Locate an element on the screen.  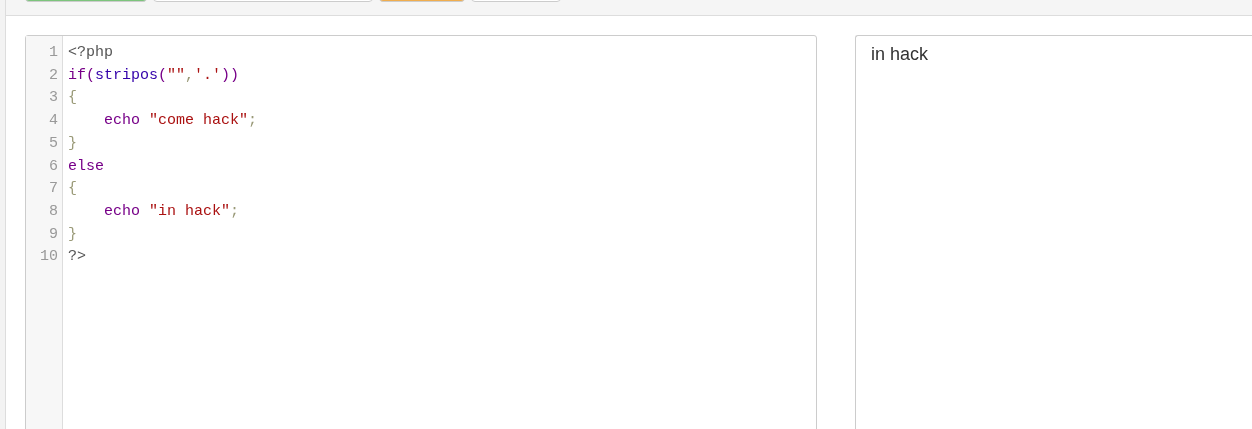
line-number: 3 is located at coordinates (53, 98).